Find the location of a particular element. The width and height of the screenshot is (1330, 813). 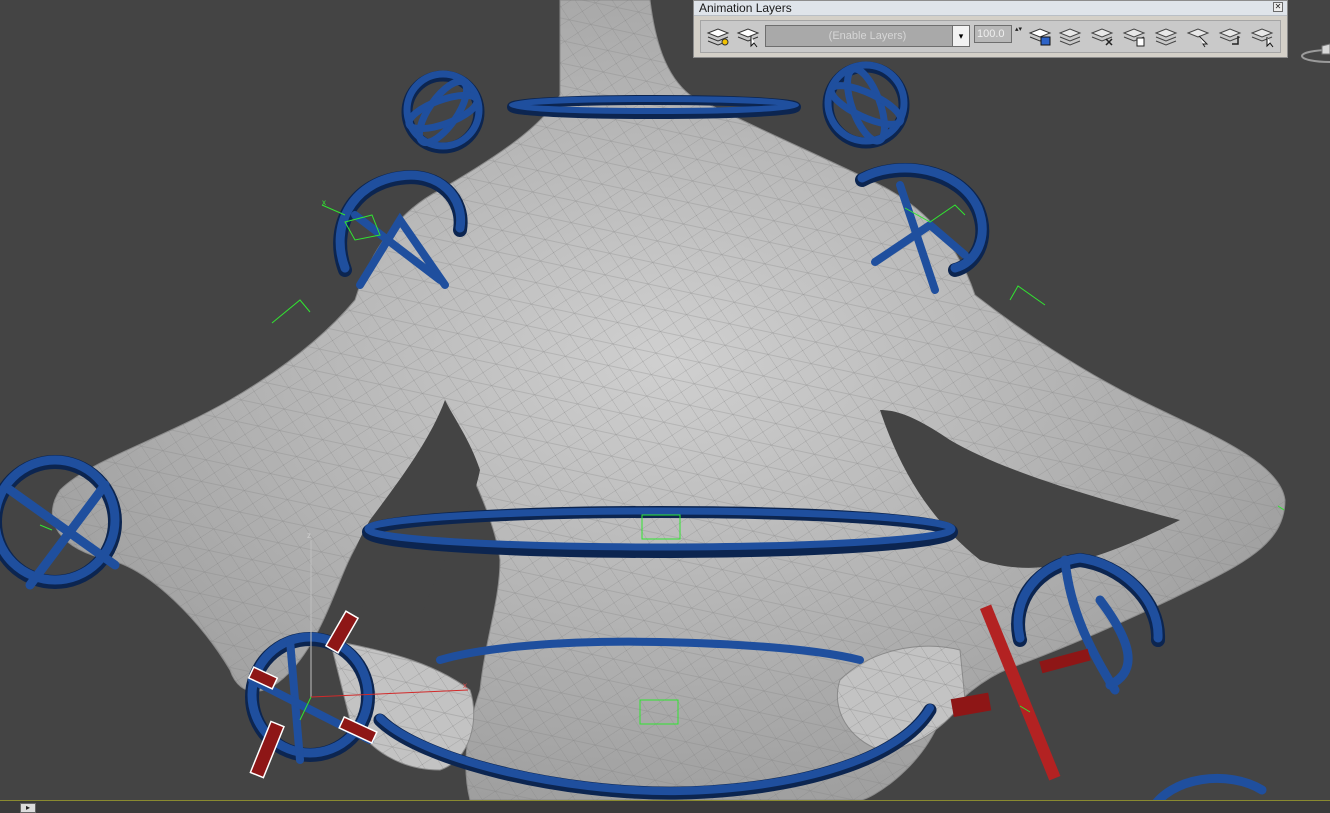

layer-weight-spinner: ▴▾ is located at coordinates (1018, 34).